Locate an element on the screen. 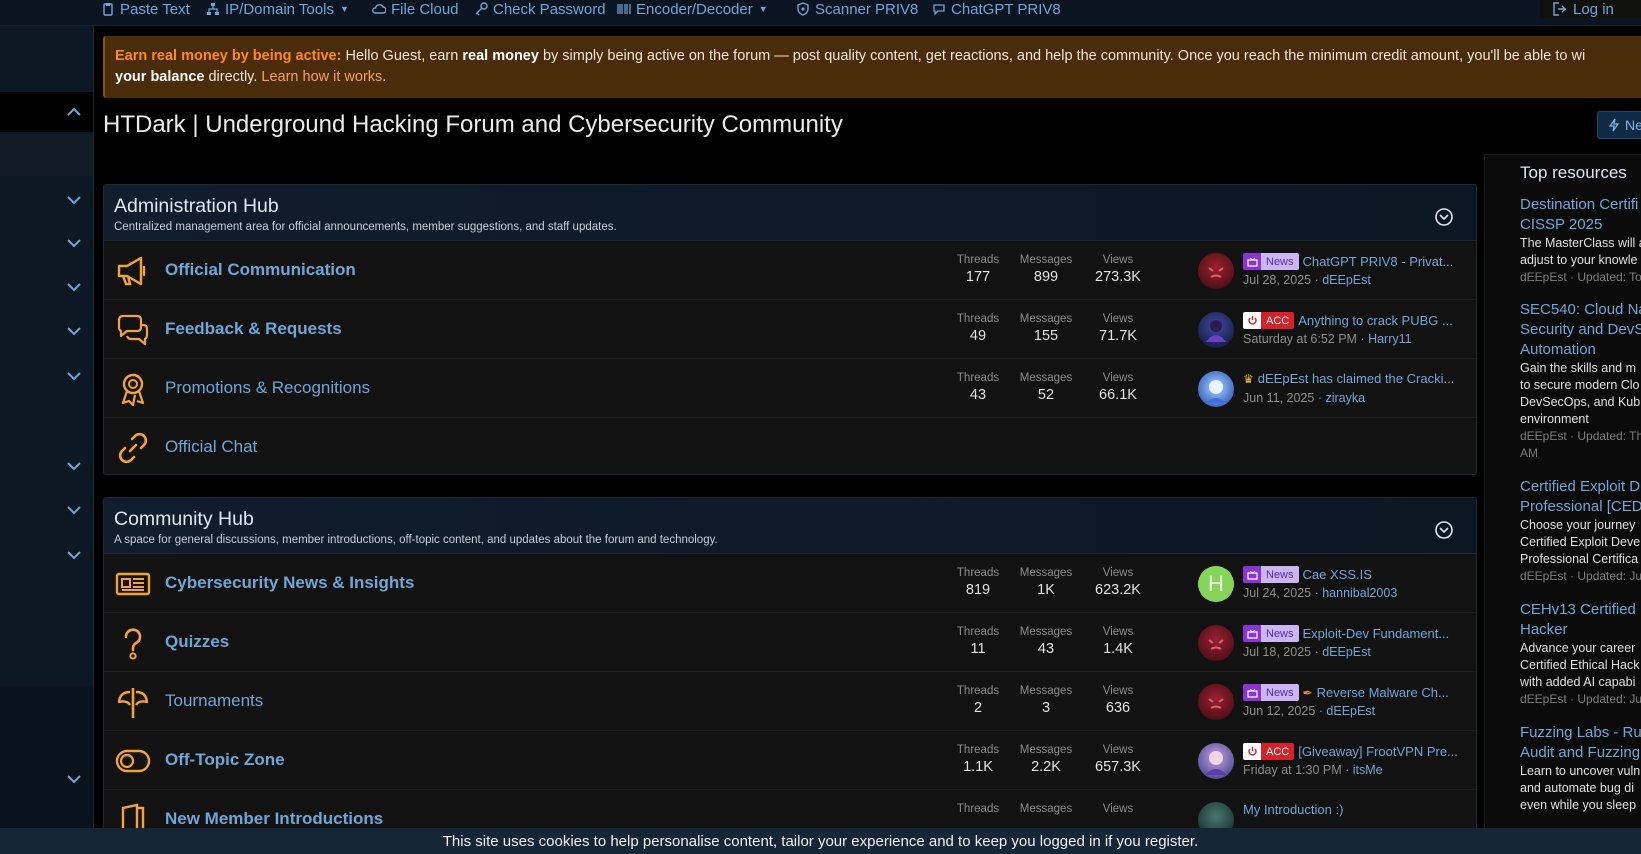 This screenshot has width=1641, height=854. latest-user: itsMe is located at coordinates (1368, 770).